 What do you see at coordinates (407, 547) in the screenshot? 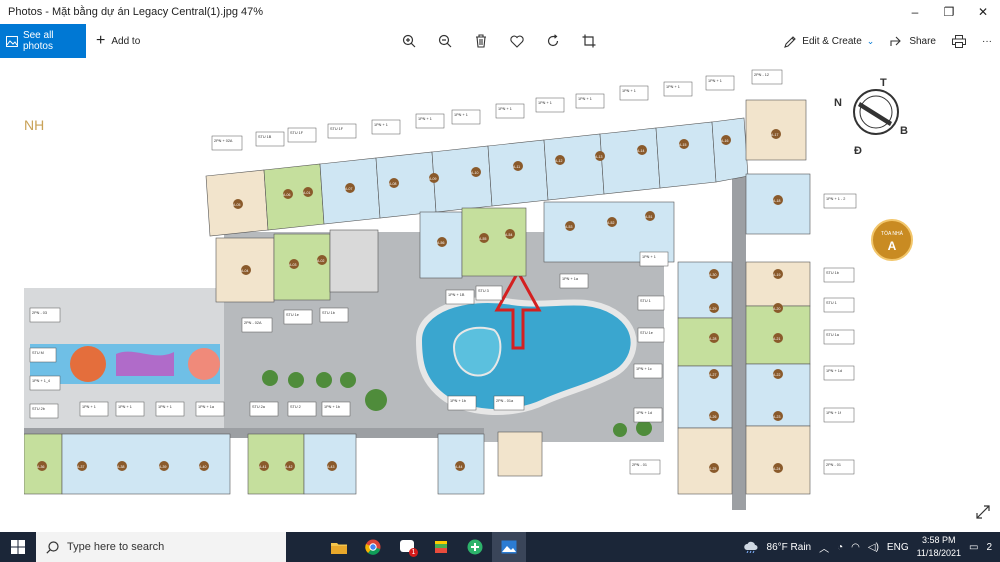
I see `messaging-app: 1` at bounding box center [407, 547].